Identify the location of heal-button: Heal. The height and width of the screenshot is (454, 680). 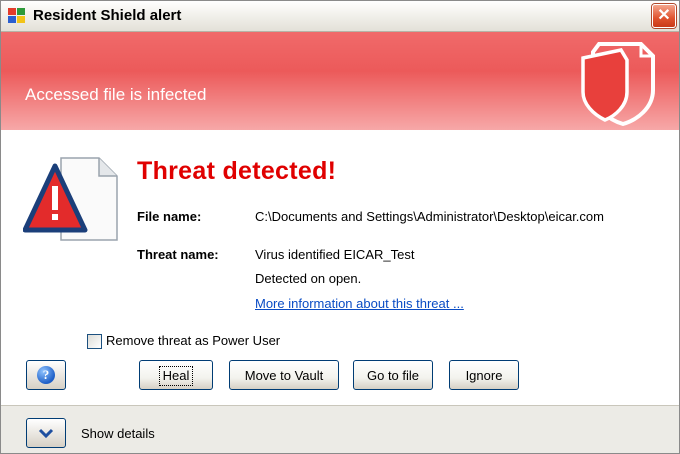
(176, 375).